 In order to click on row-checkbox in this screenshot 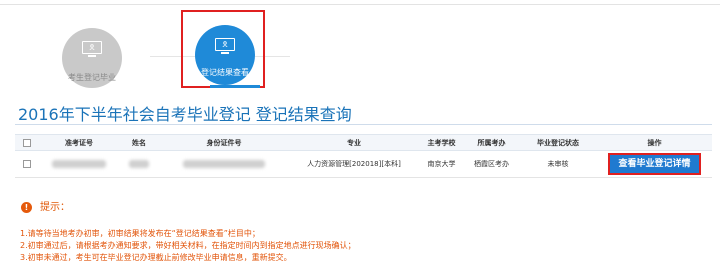, I will do `click(27, 164)`.